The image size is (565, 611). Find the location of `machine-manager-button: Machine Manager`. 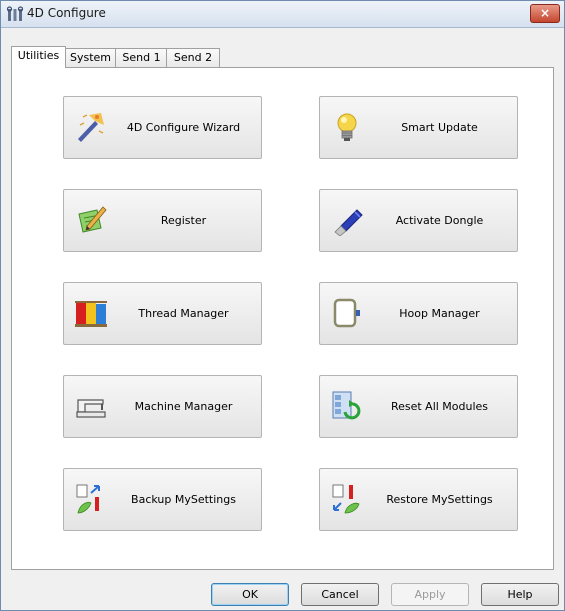

machine-manager-button: Machine Manager is located at coordinates (162, 406).